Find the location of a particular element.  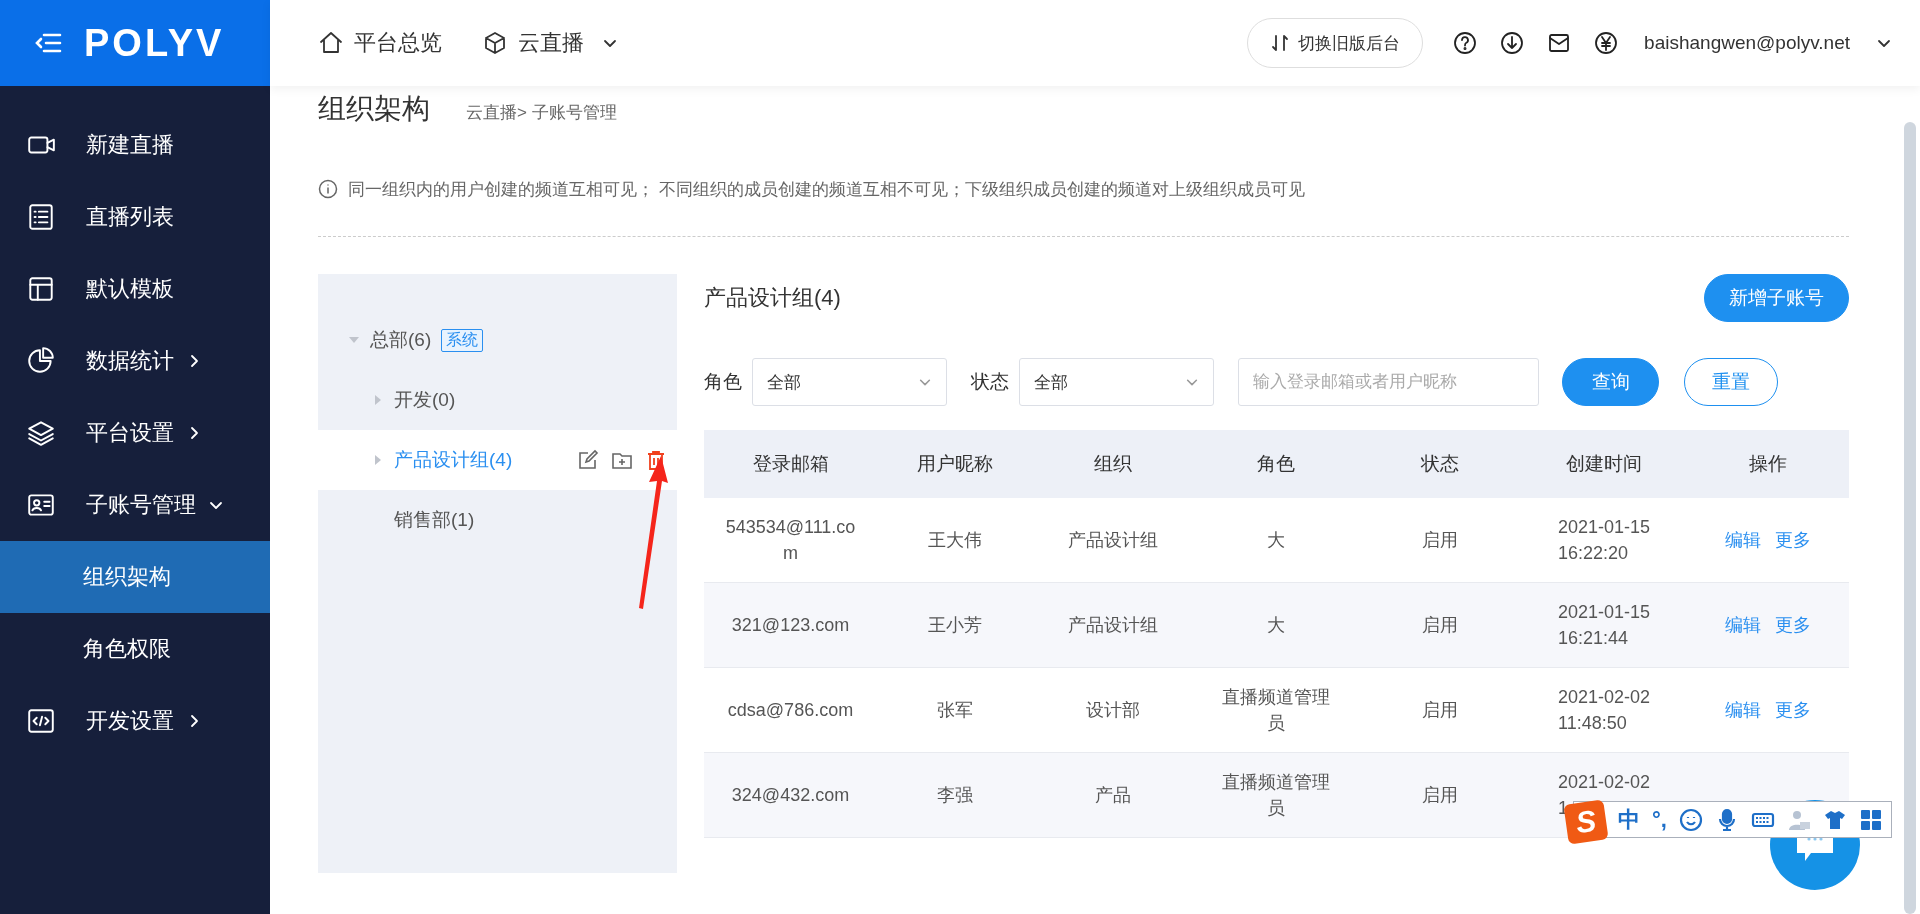

panel-title: 产品设计组(4) is located at coordinates (772, 298).